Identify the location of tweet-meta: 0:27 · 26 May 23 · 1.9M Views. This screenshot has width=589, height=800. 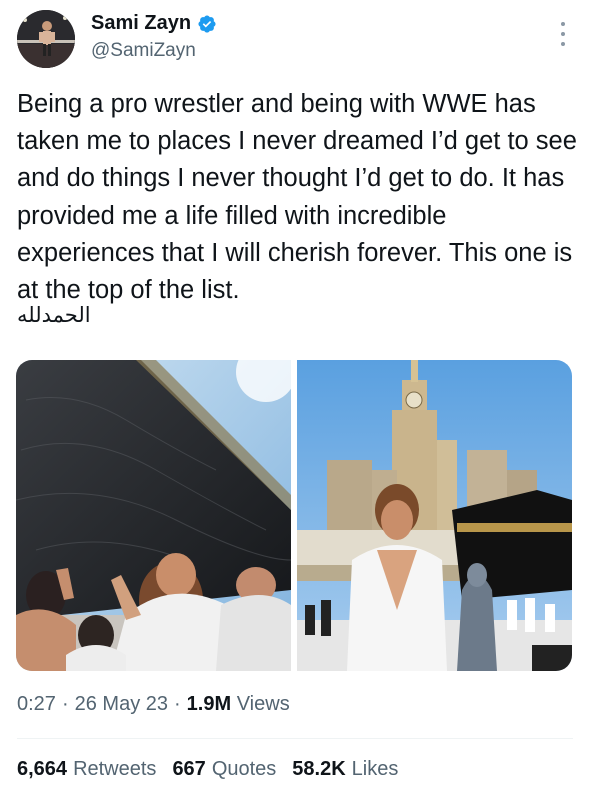
(153, 704).